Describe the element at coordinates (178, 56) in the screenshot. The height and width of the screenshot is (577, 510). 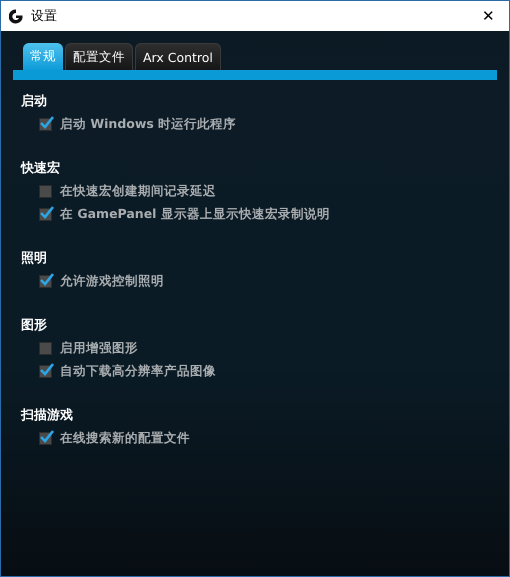
I see `tab: Arx Control` at that location.